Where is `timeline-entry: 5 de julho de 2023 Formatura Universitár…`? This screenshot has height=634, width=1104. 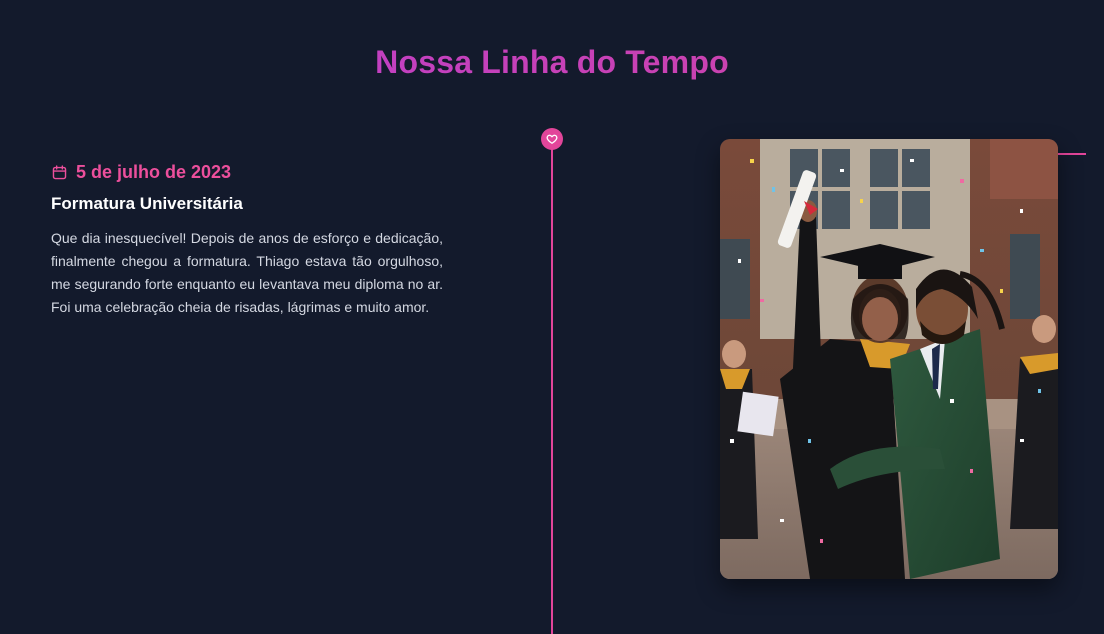
timeline-entry: 5 de julho de 2023 Formatura Universitár… is located at coordinates (247, 239).